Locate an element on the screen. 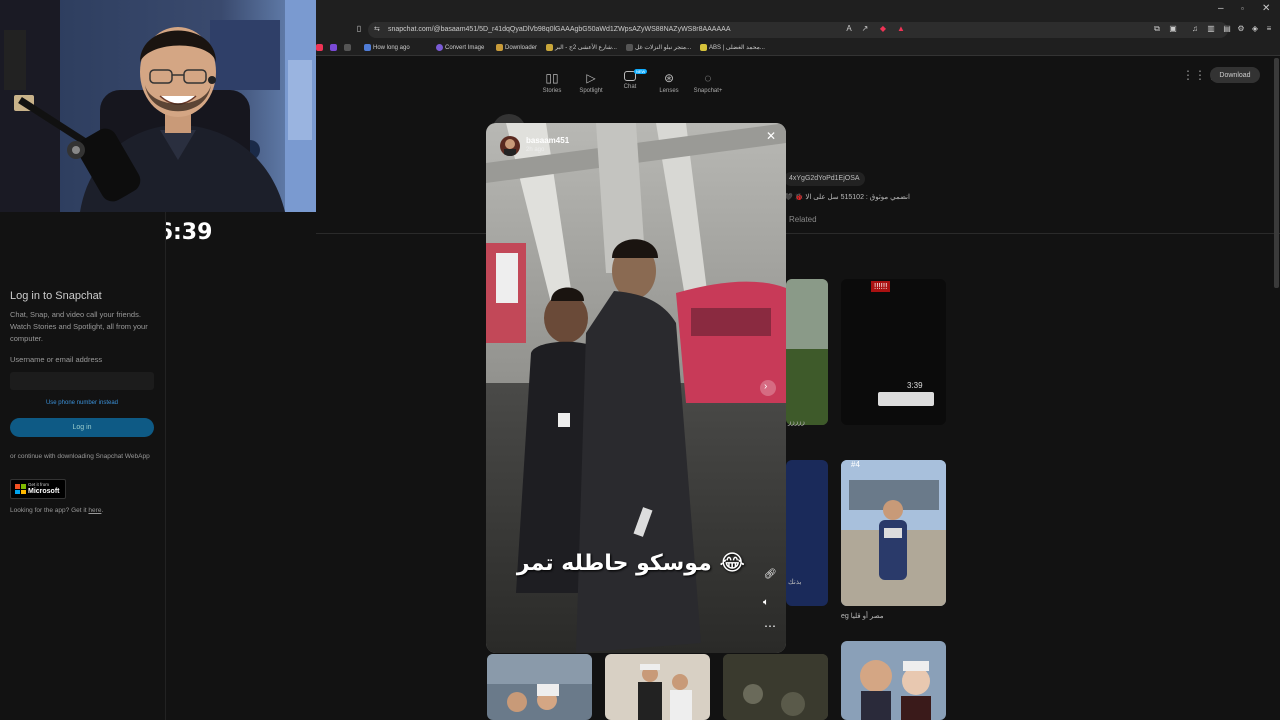 The height and width of the screenshot is (720, 1280). rewards-icon: ▲ is located at coordinates (901, 29).